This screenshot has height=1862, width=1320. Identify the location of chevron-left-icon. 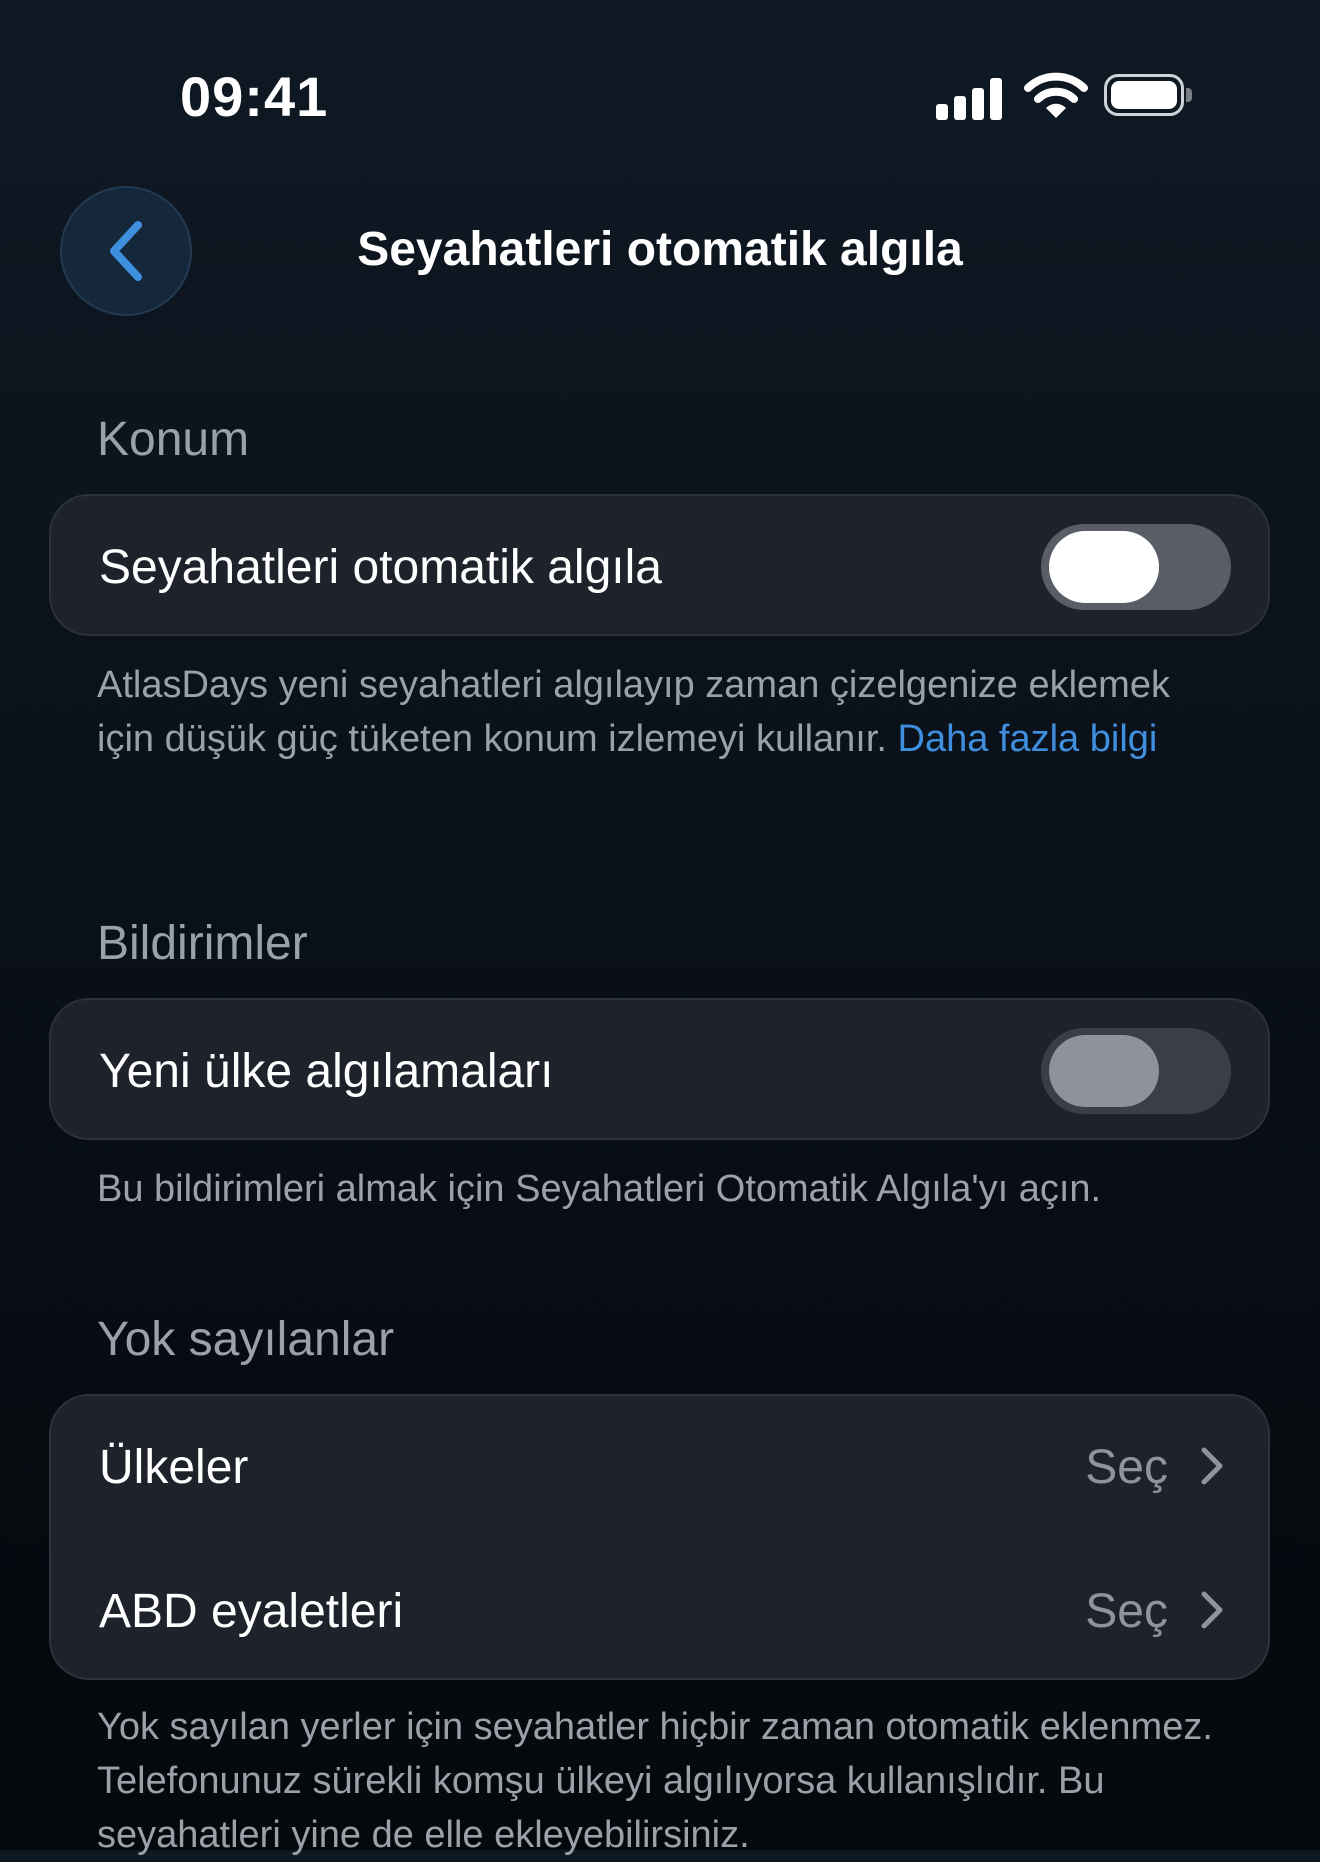
(126, 251).